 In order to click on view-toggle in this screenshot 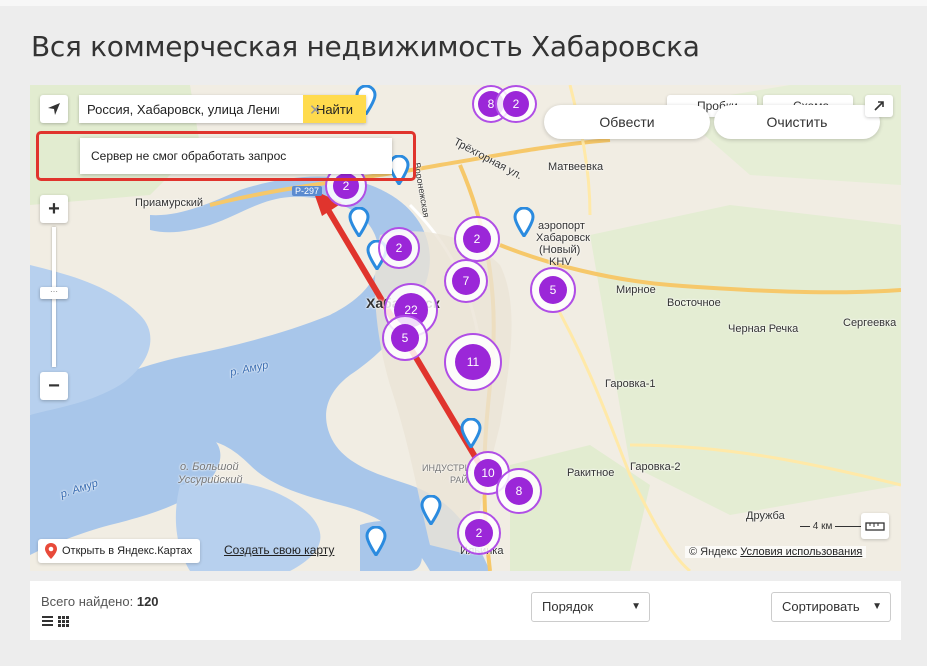, I will do `click(56, 623)`.